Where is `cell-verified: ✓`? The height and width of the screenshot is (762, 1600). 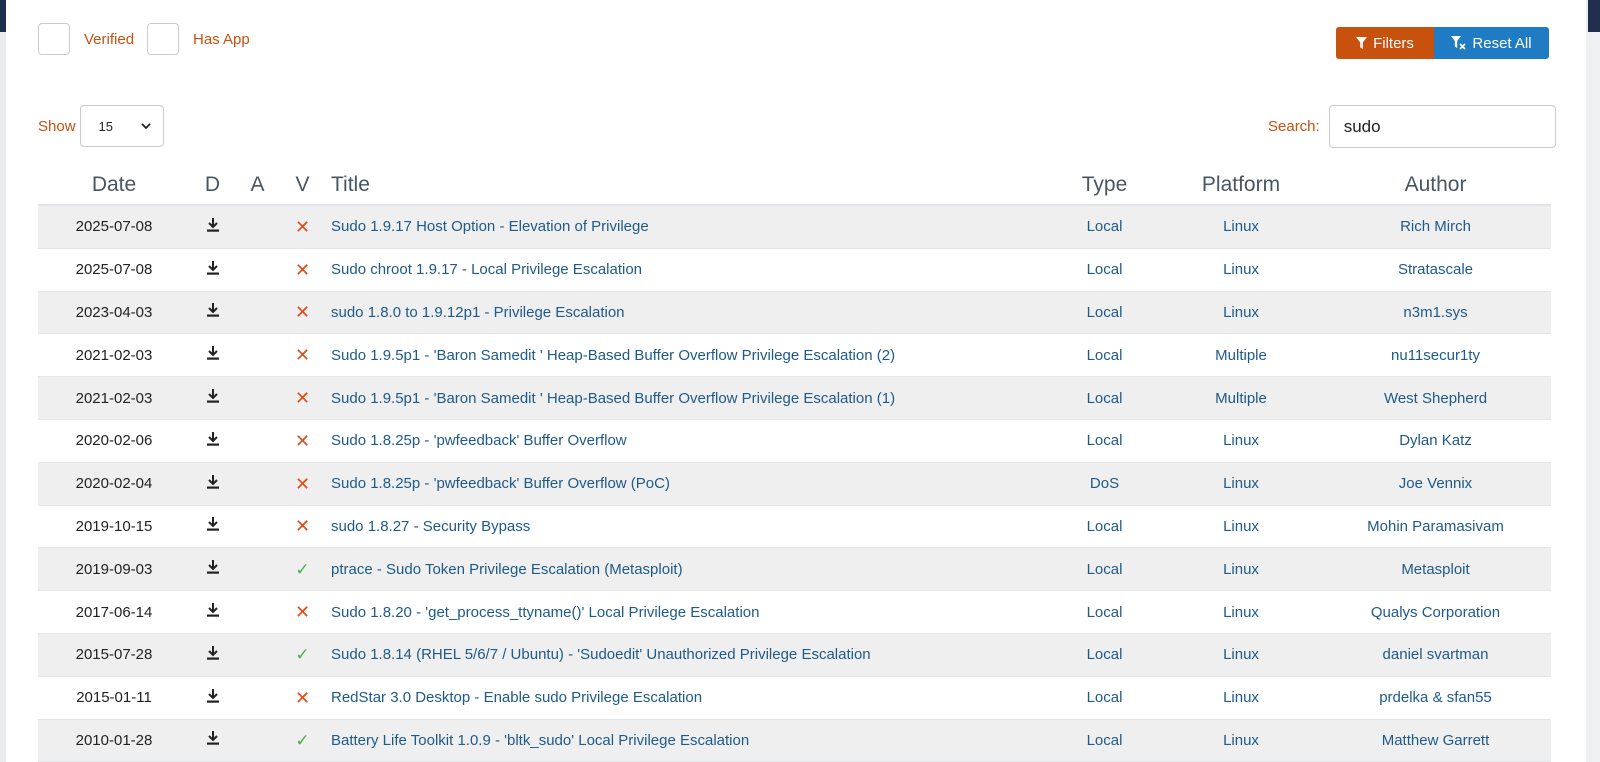 cell-verified: ✓ is located at coordinates (302, 569).